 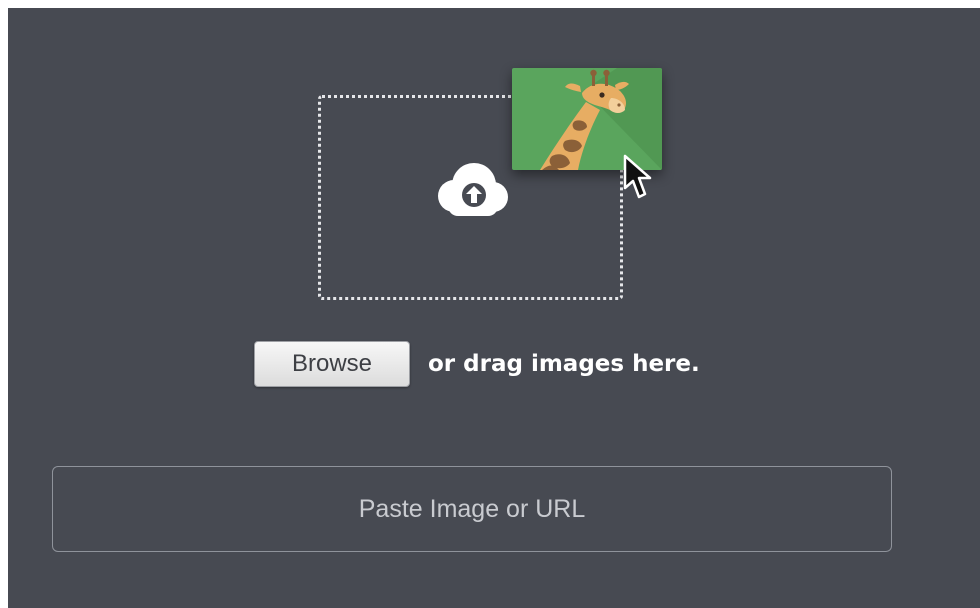 What do you see at coordinates (564, 364) in the screenshot?
I see `drag-images-instruction: or drag images here.` at bounding box center [564, 364].